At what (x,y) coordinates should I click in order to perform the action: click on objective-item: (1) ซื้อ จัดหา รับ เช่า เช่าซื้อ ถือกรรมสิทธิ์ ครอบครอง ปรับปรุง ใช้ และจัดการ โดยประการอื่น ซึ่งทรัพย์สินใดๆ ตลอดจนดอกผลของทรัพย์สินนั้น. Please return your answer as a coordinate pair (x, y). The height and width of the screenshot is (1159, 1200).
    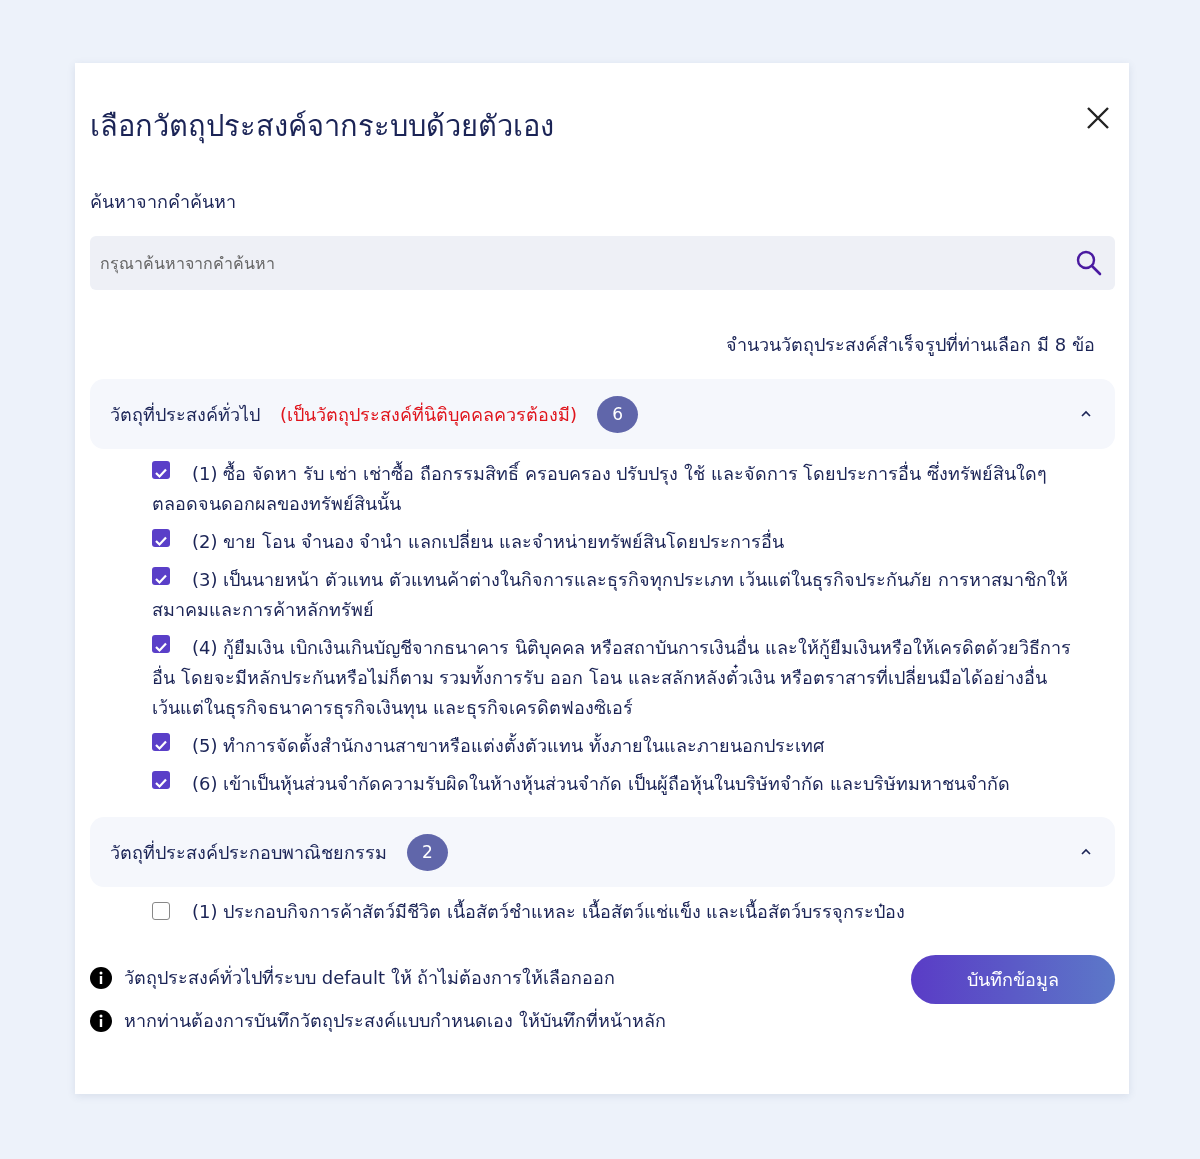
    Looking at the image, I should click on (600, 488).